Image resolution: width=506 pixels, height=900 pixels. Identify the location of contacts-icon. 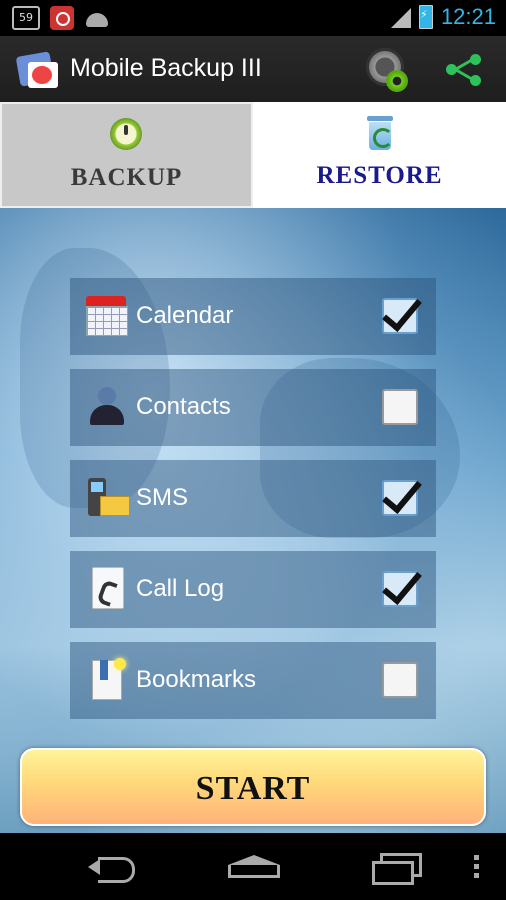
(107, 406).